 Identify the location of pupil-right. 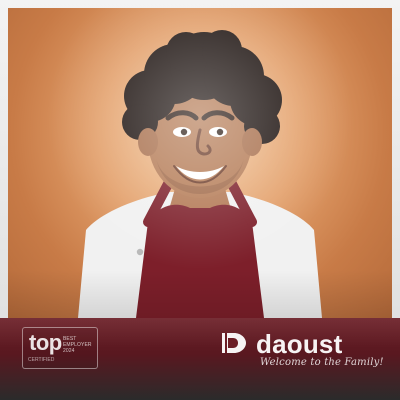
(220, 132).